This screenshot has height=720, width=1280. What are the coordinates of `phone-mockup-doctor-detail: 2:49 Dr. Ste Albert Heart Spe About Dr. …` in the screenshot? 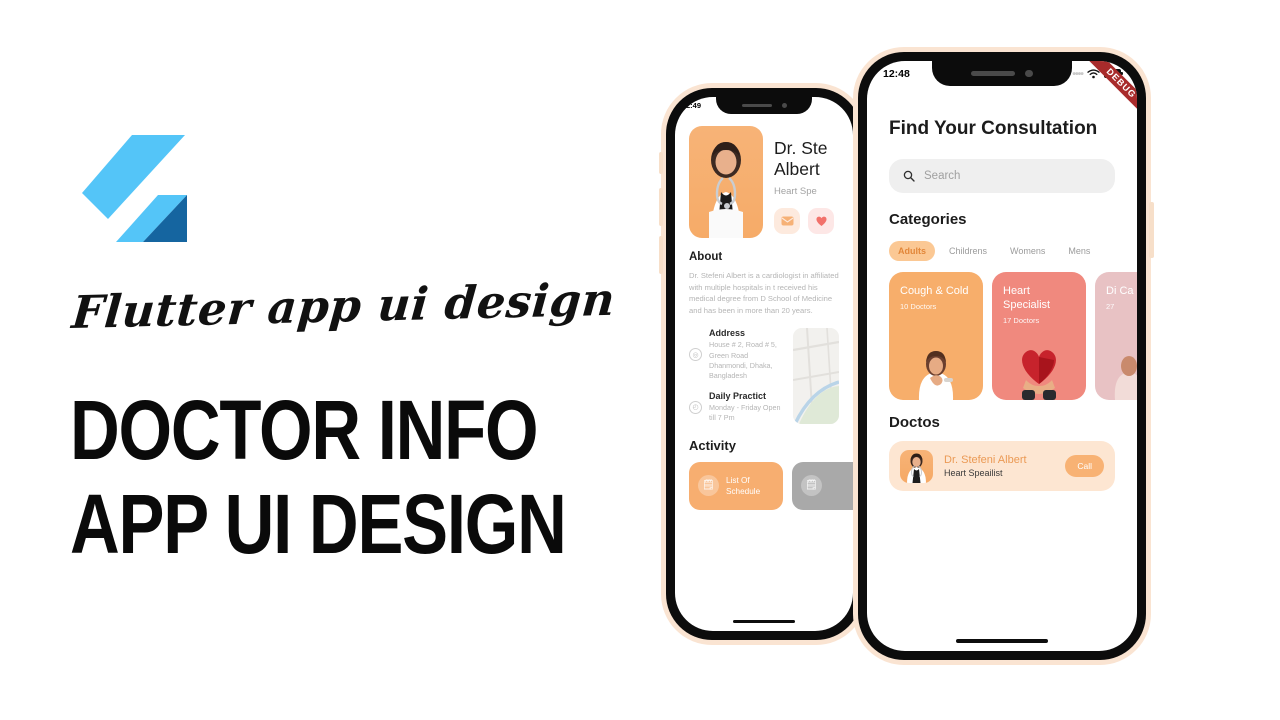 It's located at (760, 364).